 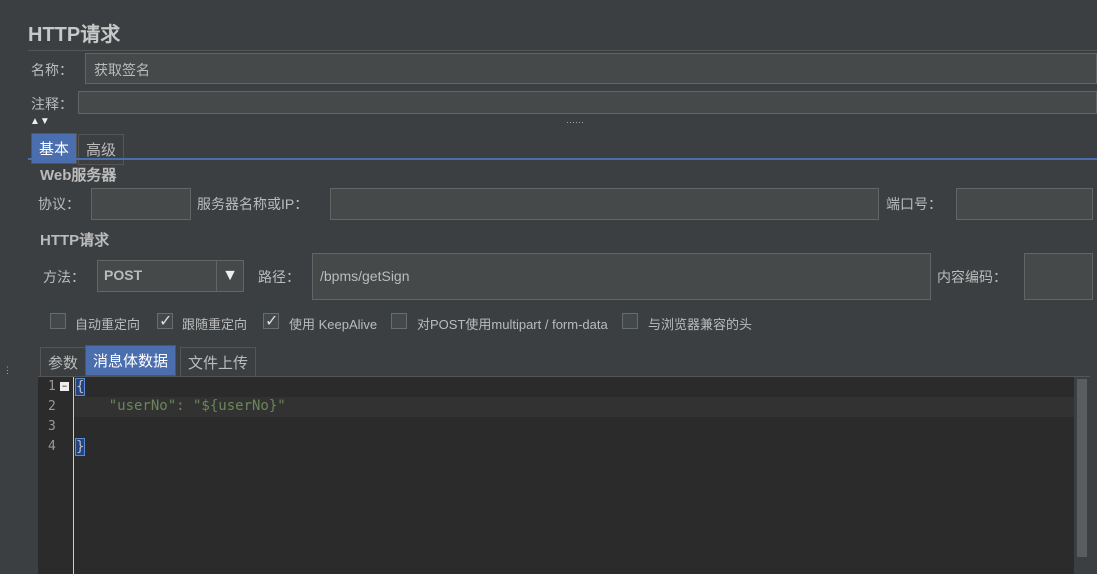 I want to click on multipart-checkbox, so click(x=399, y=321).